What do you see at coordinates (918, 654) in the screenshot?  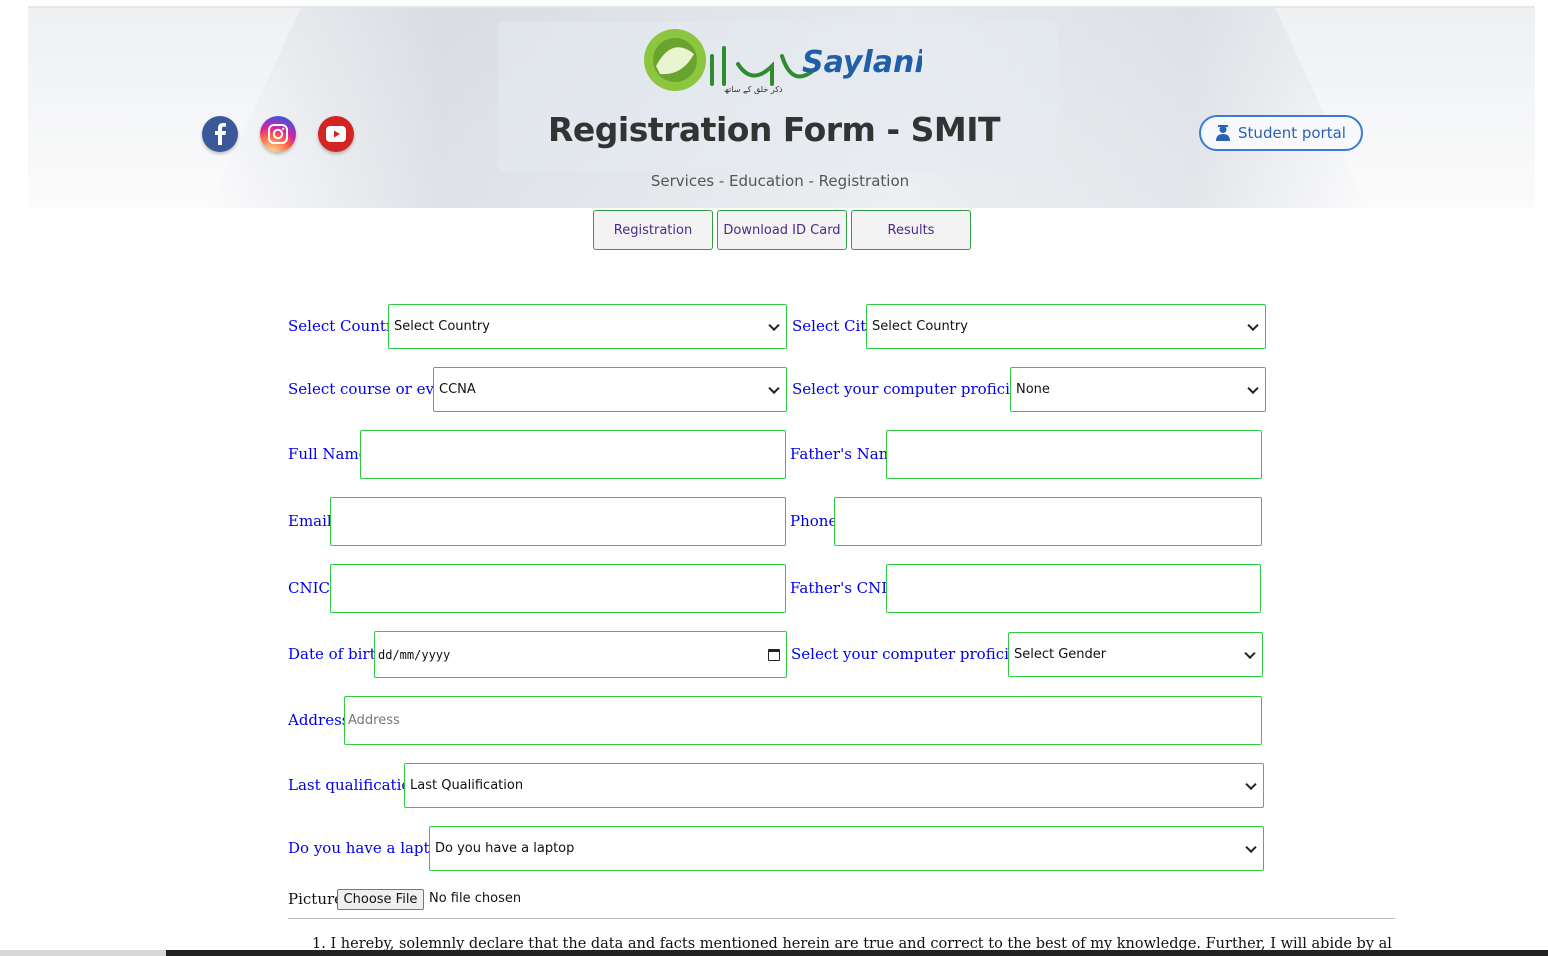 I see `gender-label: Select your computer proficiency` at bounding box center [918, 654].